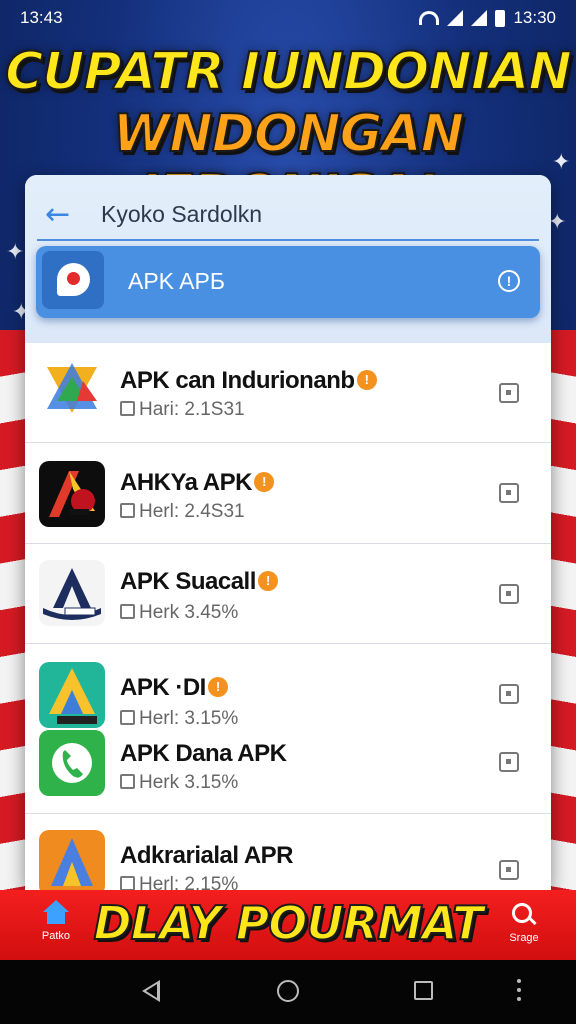 This screenshot has width=576, height=1024. Describe the element at coordinates (192, 409) in the screenshot. I see `app-meta: Hari: 2.1S31` at that location.